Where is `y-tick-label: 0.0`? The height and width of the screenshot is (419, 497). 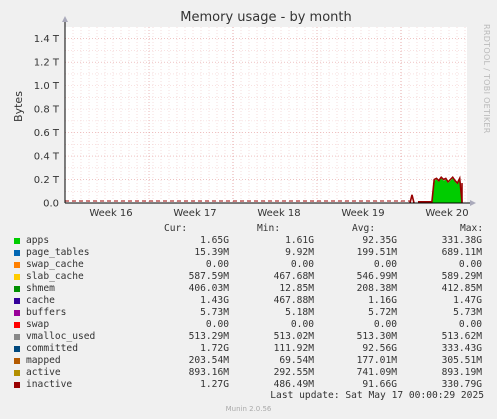 y-tick-label: 0.0 is located at coordinates (51, 204).